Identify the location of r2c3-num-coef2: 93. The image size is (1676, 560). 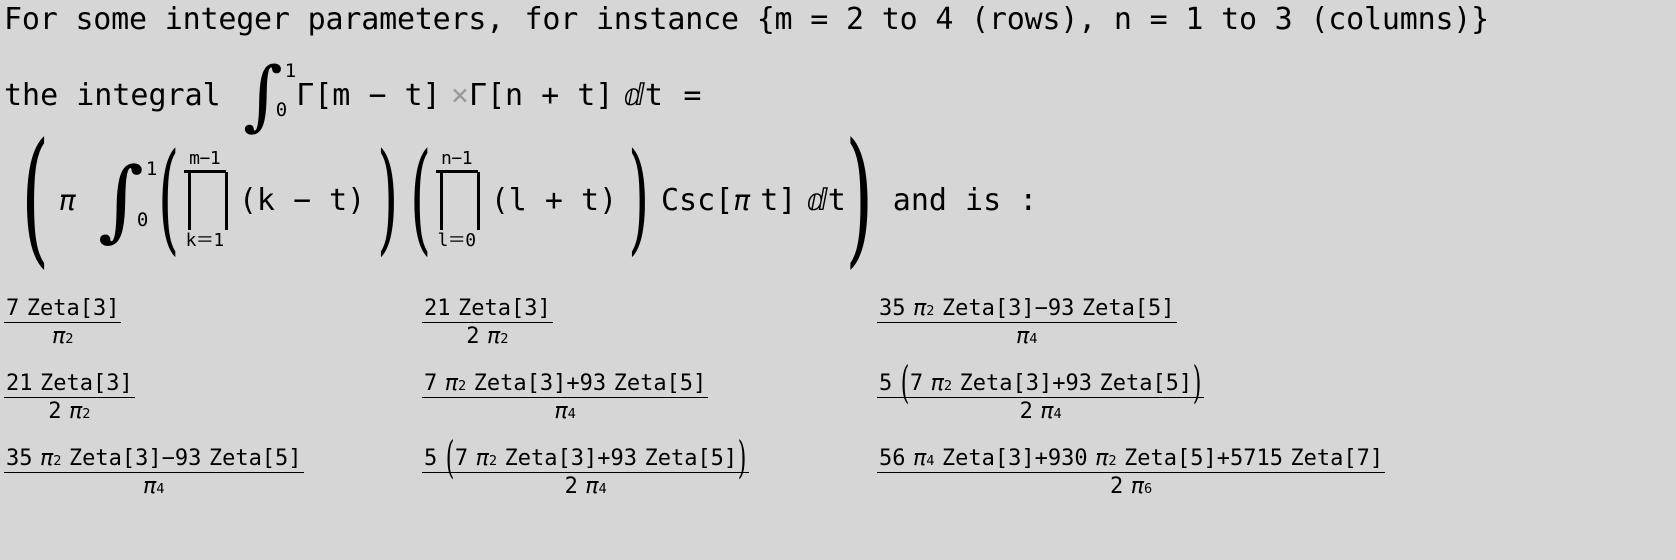
(1078, 383).